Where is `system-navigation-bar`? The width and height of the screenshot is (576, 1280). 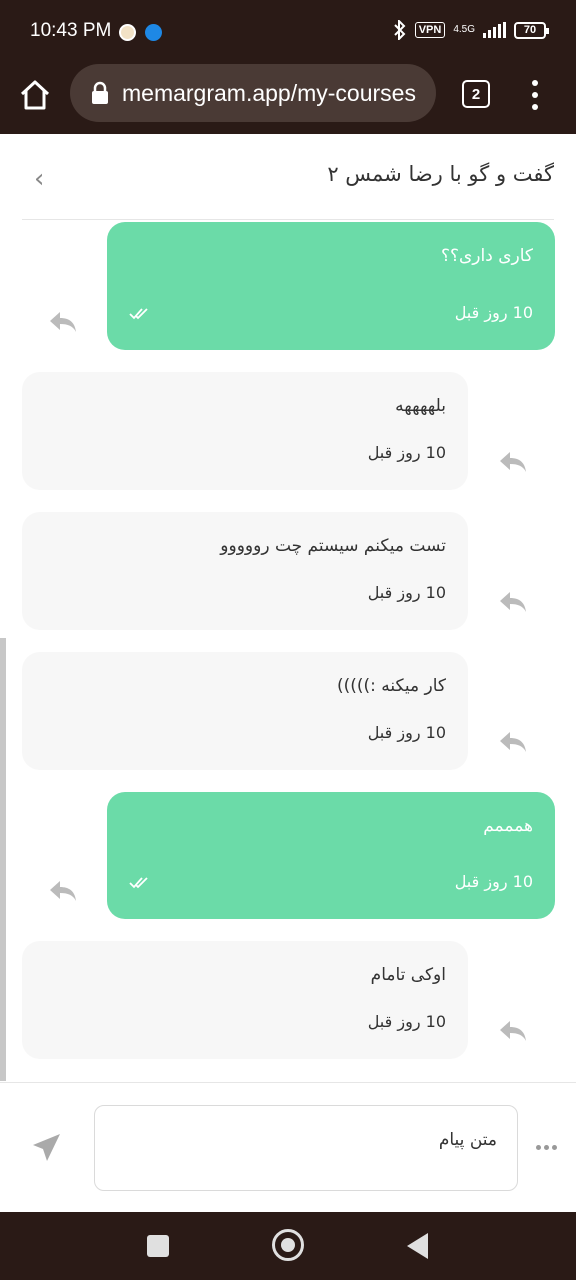 system-navigation-bar is located at coordinates (288, 1246).